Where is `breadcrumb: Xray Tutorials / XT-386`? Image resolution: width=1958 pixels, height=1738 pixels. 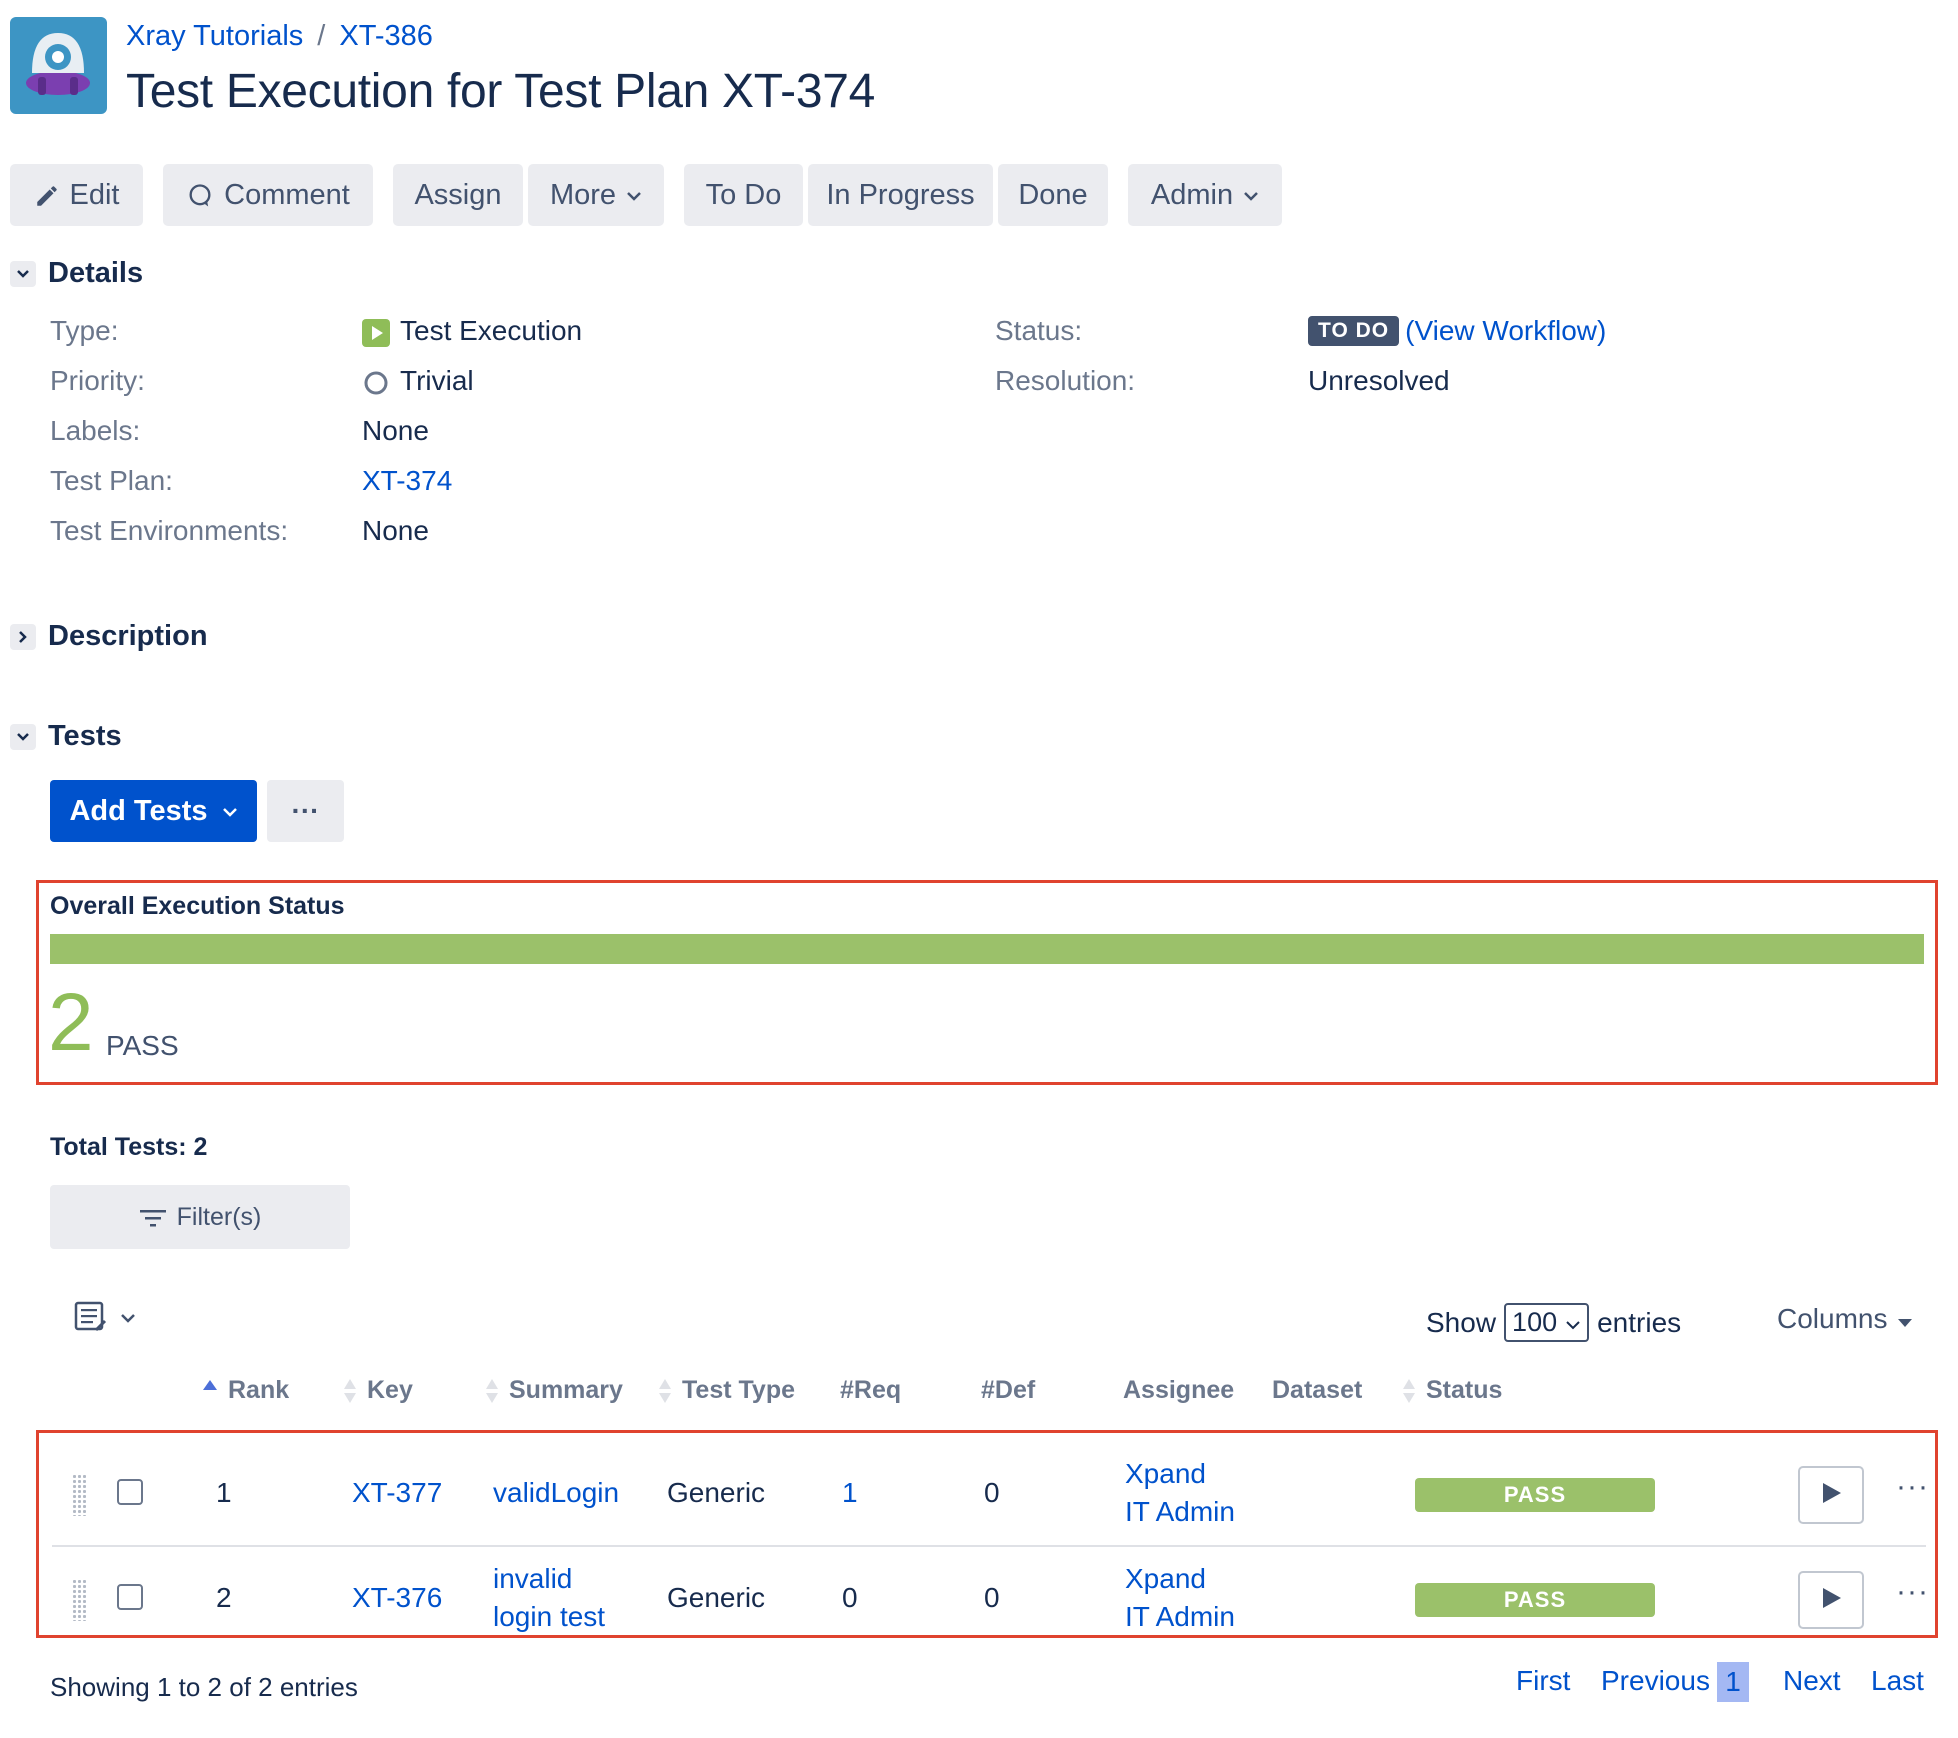
breadcrumb: Xray Tutorials / XT-386 is located at coordinates (279, 36).